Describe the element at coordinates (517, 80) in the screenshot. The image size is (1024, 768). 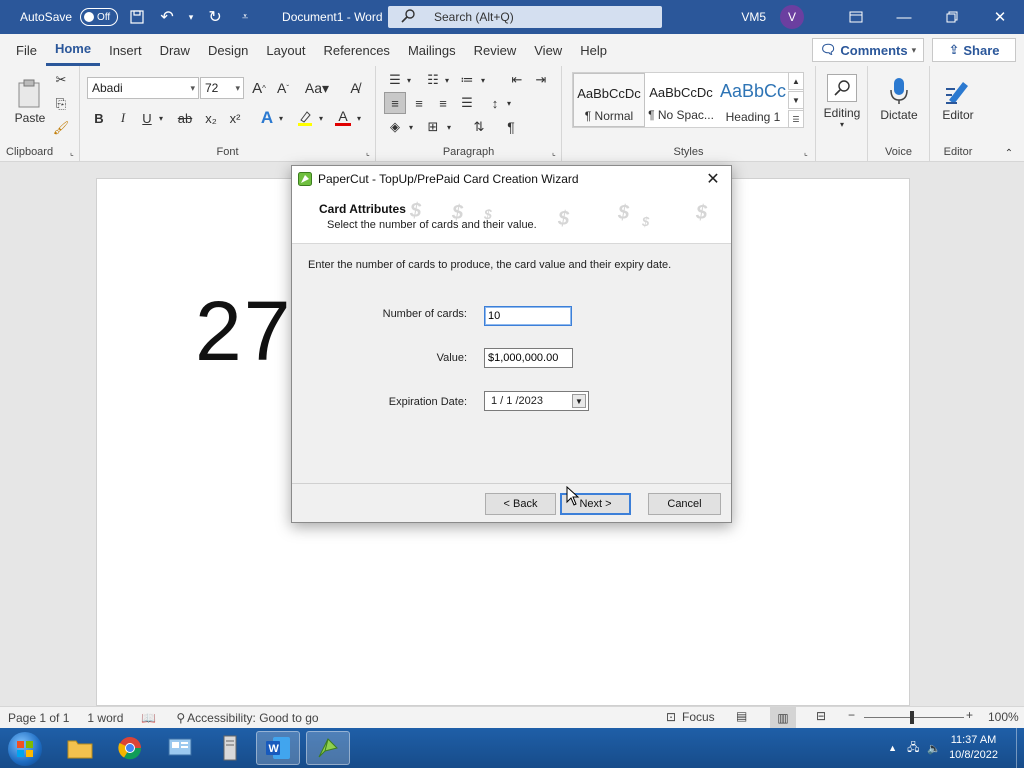
I see `decrease-indent-icon: ⇤` at that location.